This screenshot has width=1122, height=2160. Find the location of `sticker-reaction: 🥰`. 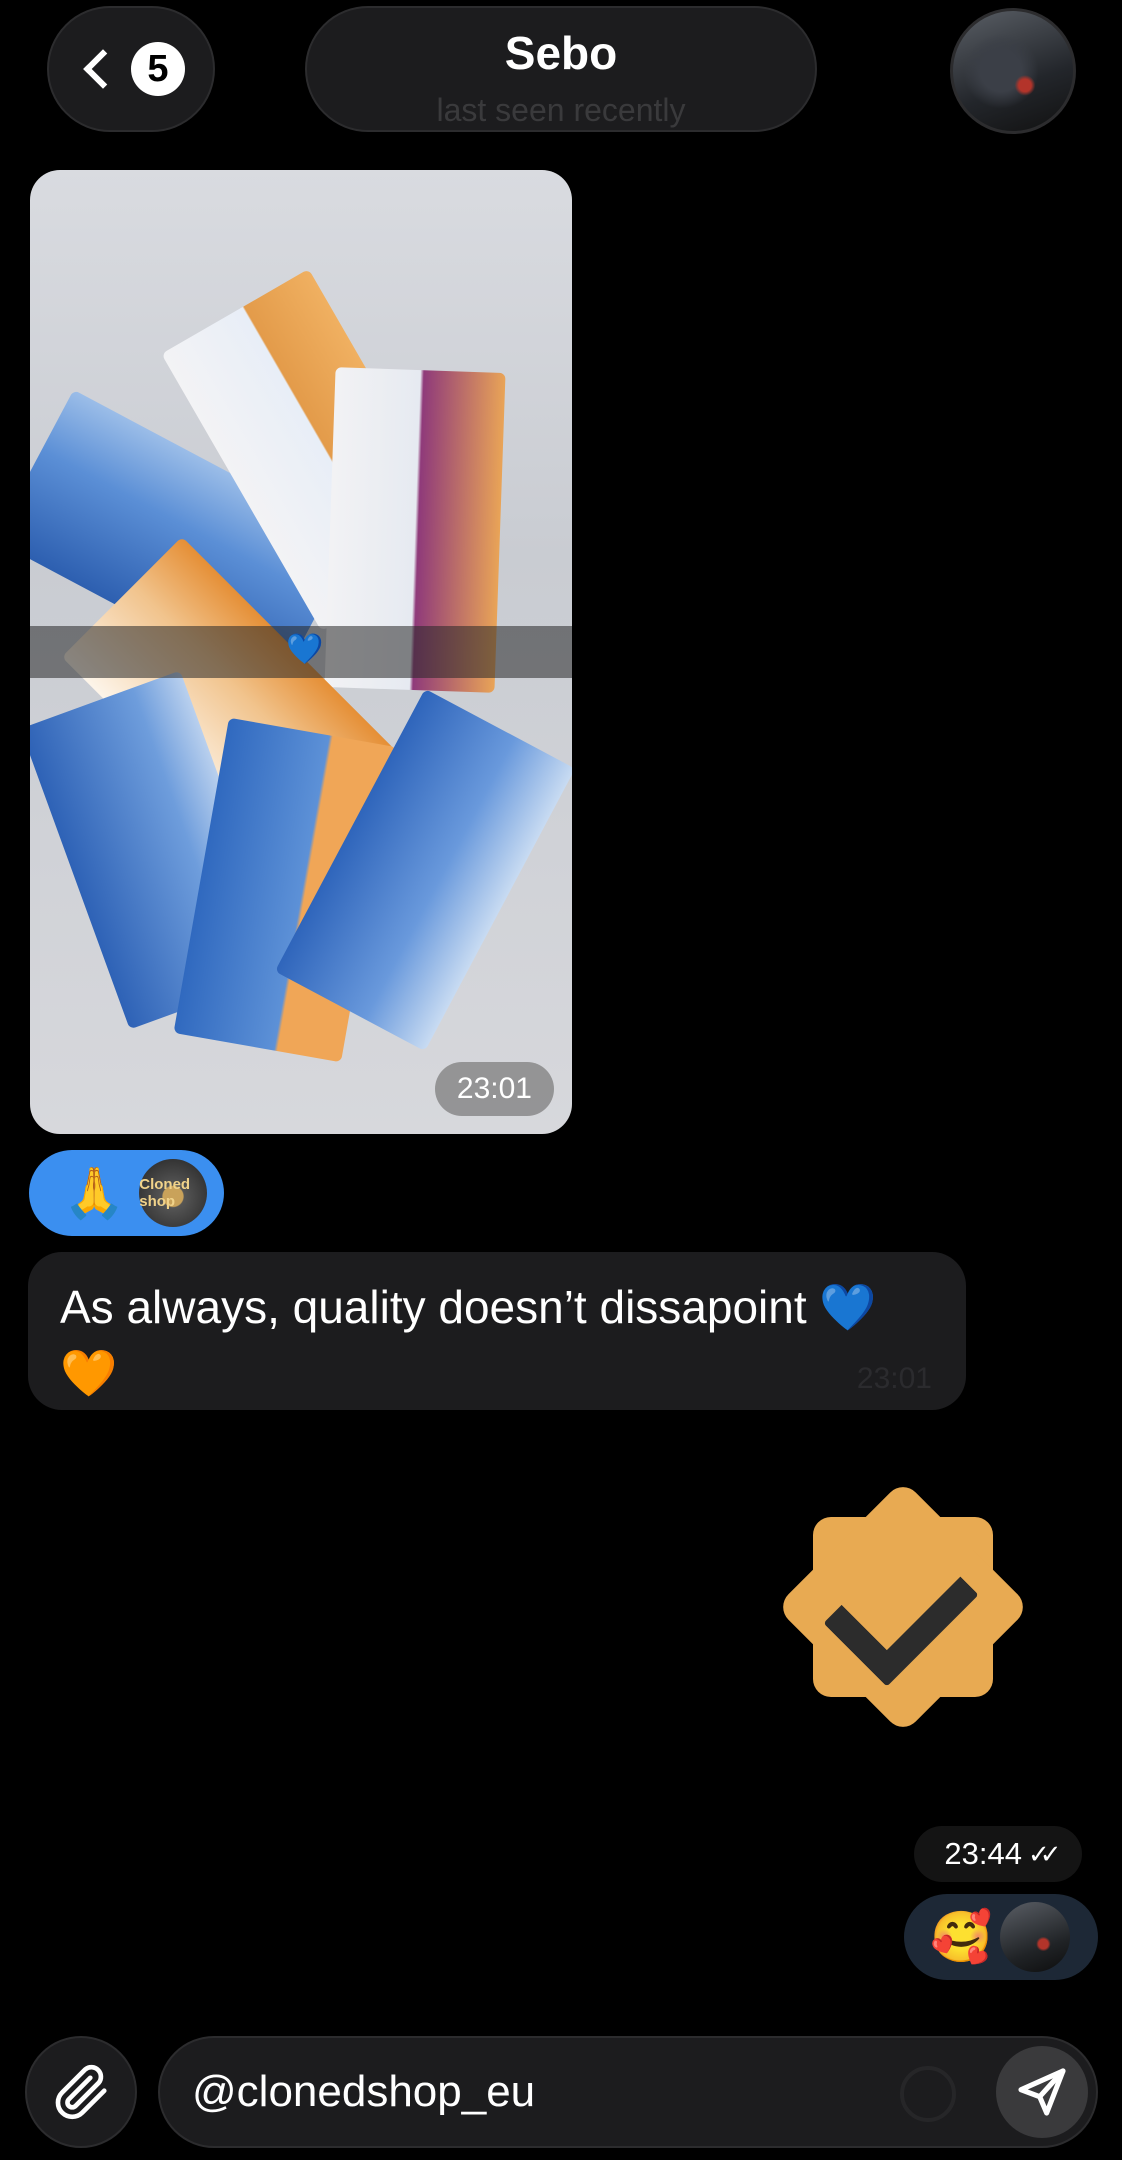

sticker-reaction: 🥰 is located at coordinates (1001, 1937).